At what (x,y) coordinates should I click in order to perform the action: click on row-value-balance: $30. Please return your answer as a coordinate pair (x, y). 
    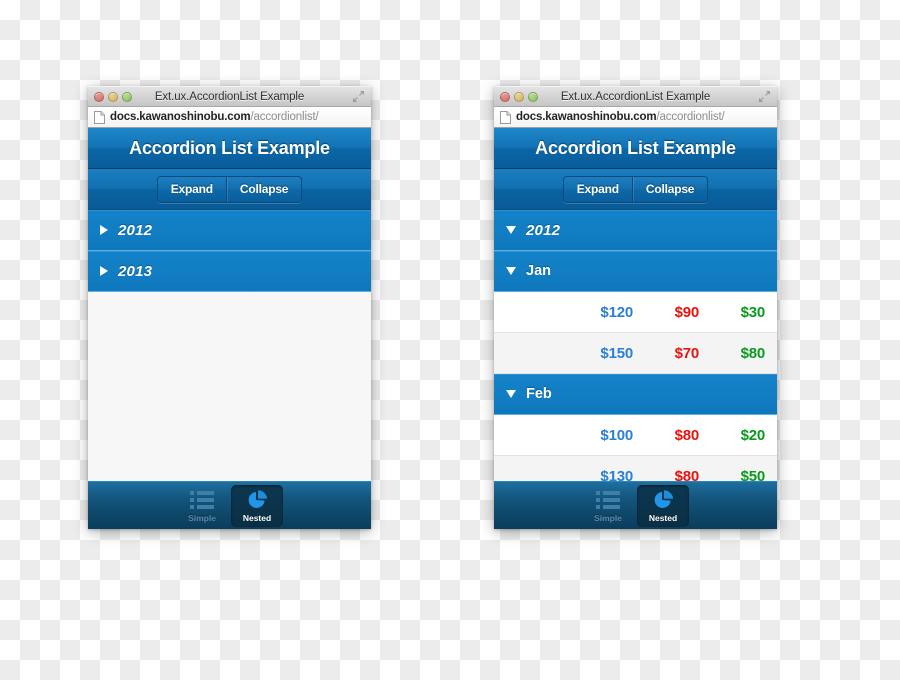
    Looking at the image, I should click on (753, 312).